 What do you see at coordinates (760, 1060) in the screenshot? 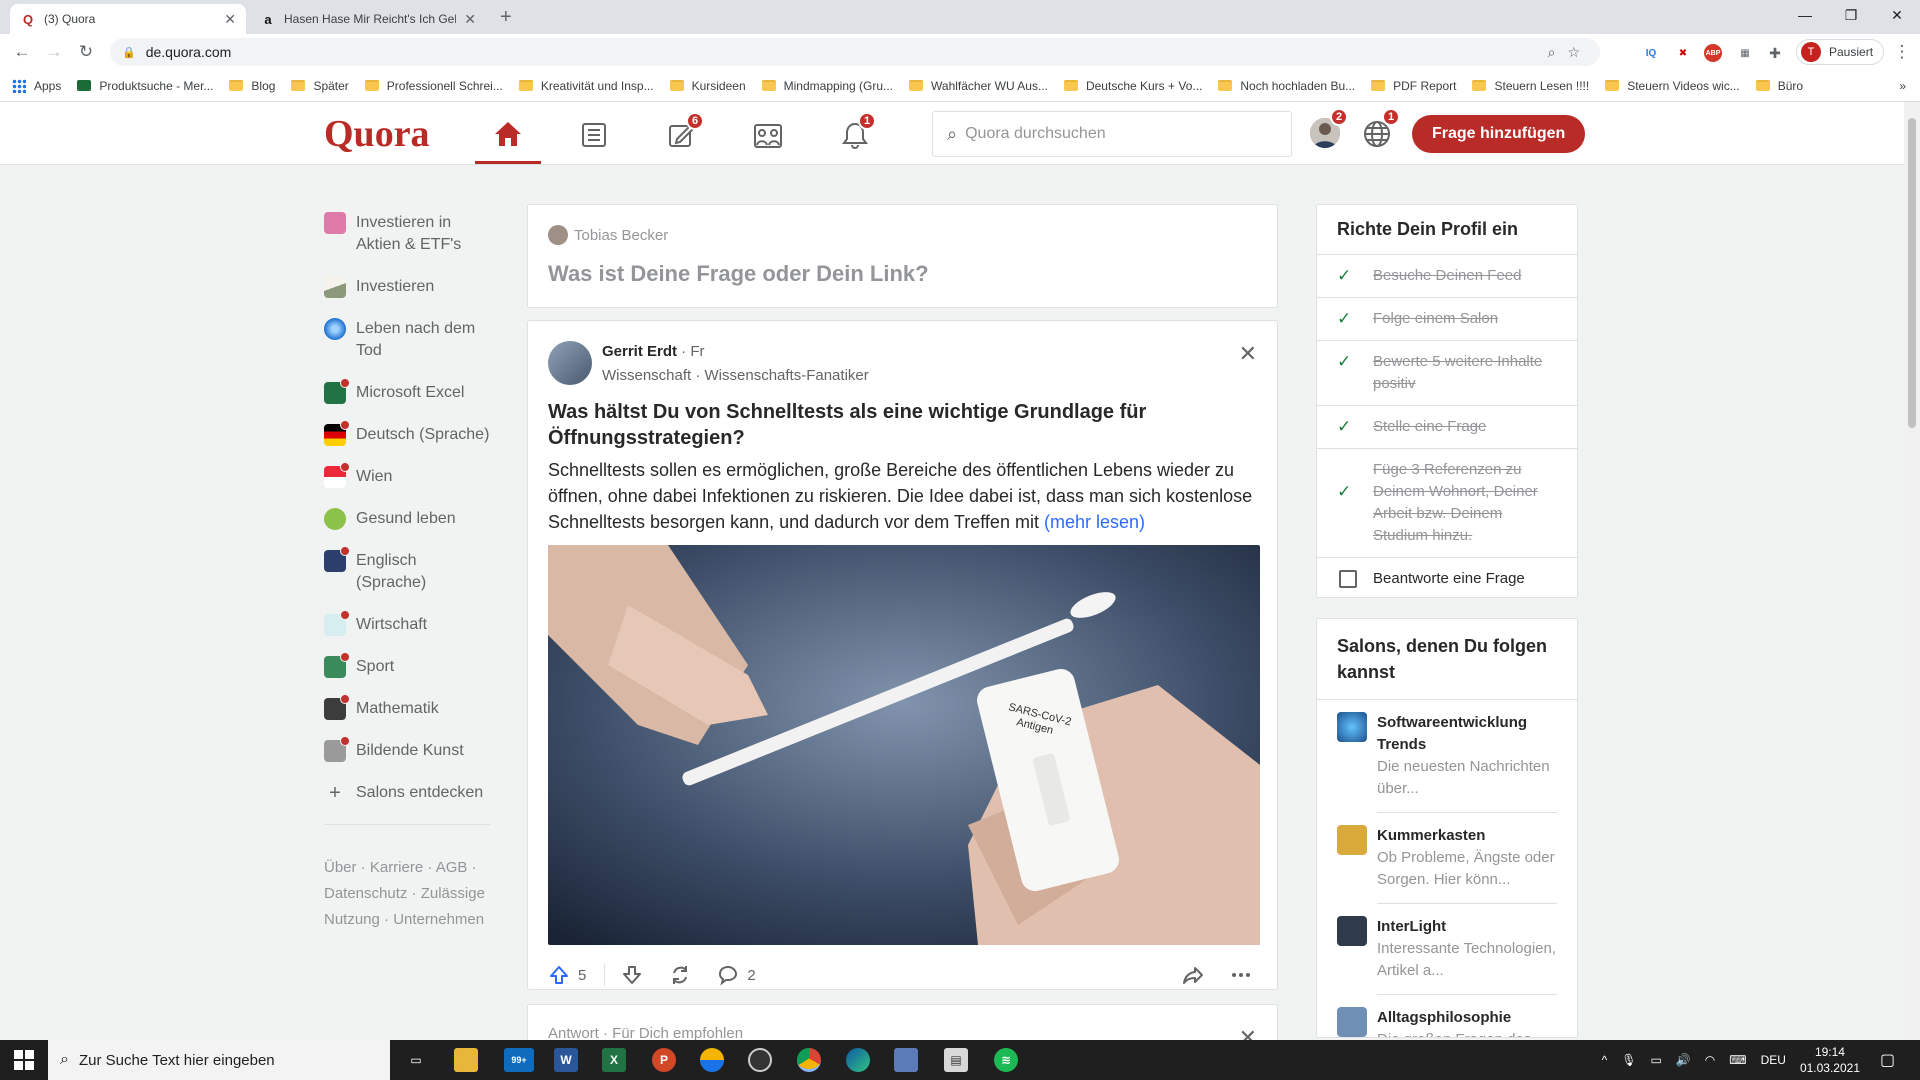
I see `obs-icon` at bounding box center [760, 1060].